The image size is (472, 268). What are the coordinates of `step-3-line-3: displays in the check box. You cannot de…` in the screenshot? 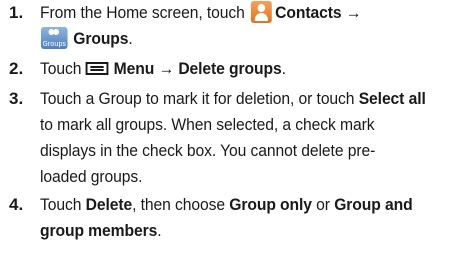 It's located at (208, 151).